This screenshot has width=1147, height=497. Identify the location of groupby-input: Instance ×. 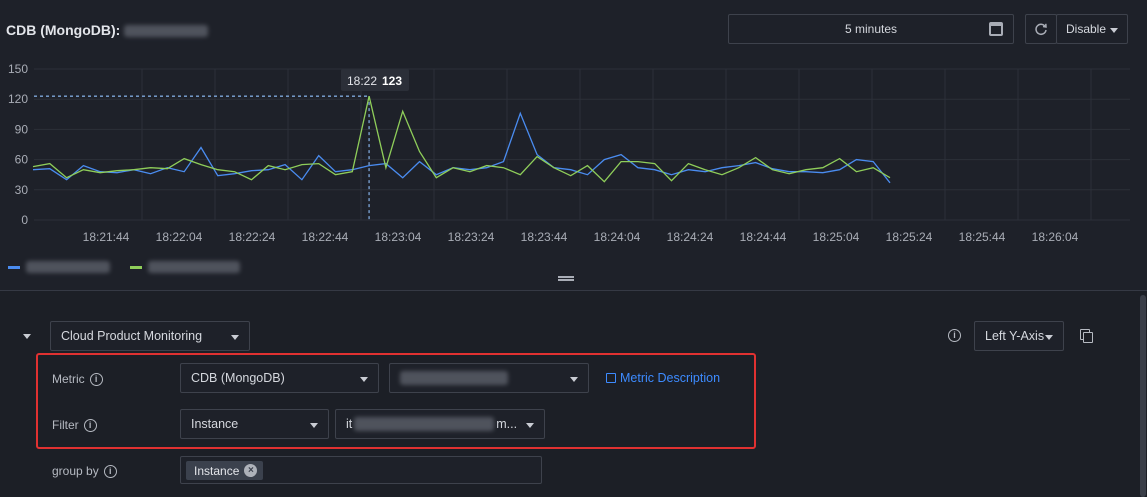
(361, 470).